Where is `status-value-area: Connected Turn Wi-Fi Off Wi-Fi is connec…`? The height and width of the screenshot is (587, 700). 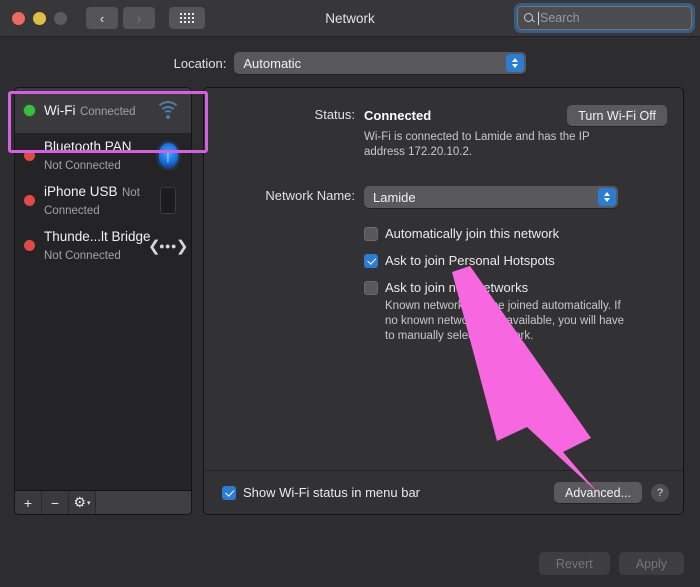 status-value-area: Connected Turn Wi-Fi Off Wi-Fi is connec… is located at coordinates (515, 132).